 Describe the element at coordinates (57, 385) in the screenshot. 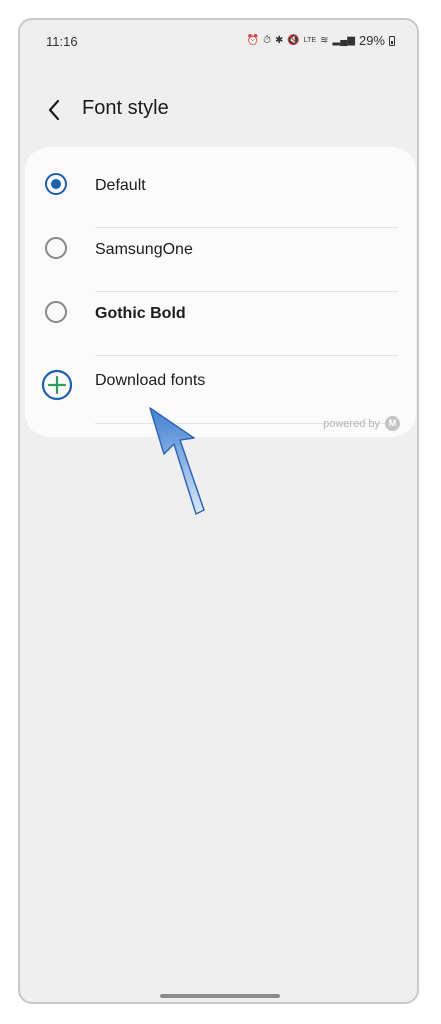

I see `plus-circle-icon` at that location.